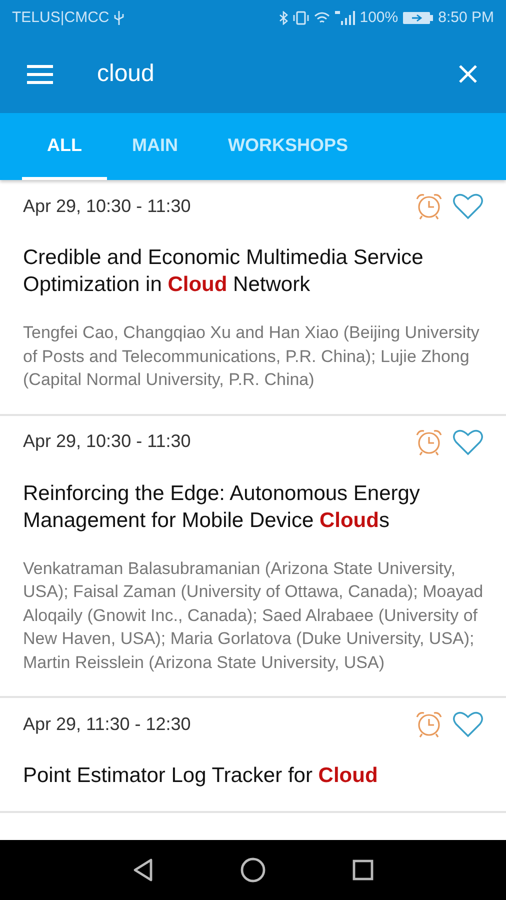 The height and width of the screenshot is (900, 506). I want to click on session-time: Apr 29, 11:30 - 12:30, so click(107, 724).